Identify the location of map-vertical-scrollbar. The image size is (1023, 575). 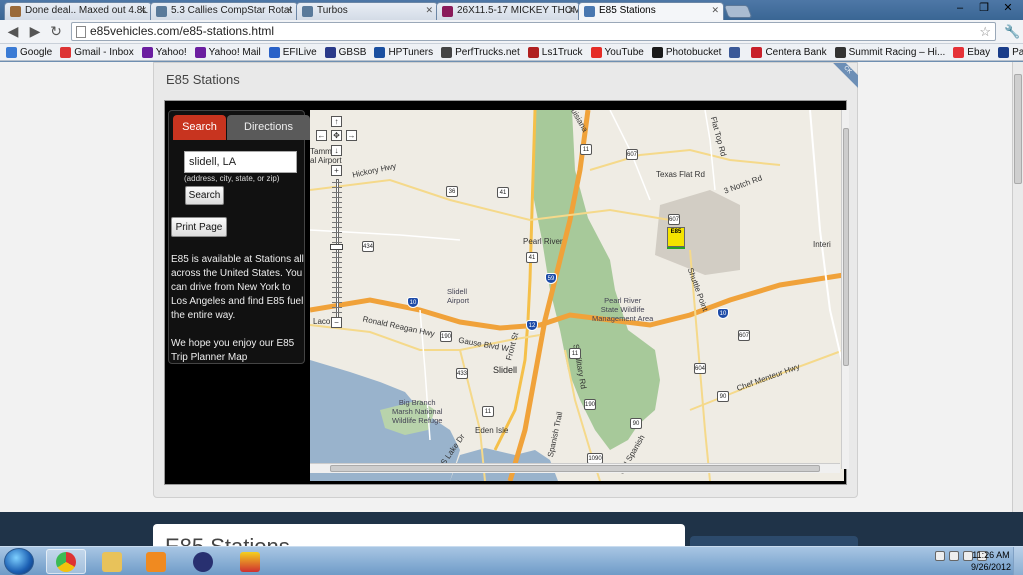
(845, 289).